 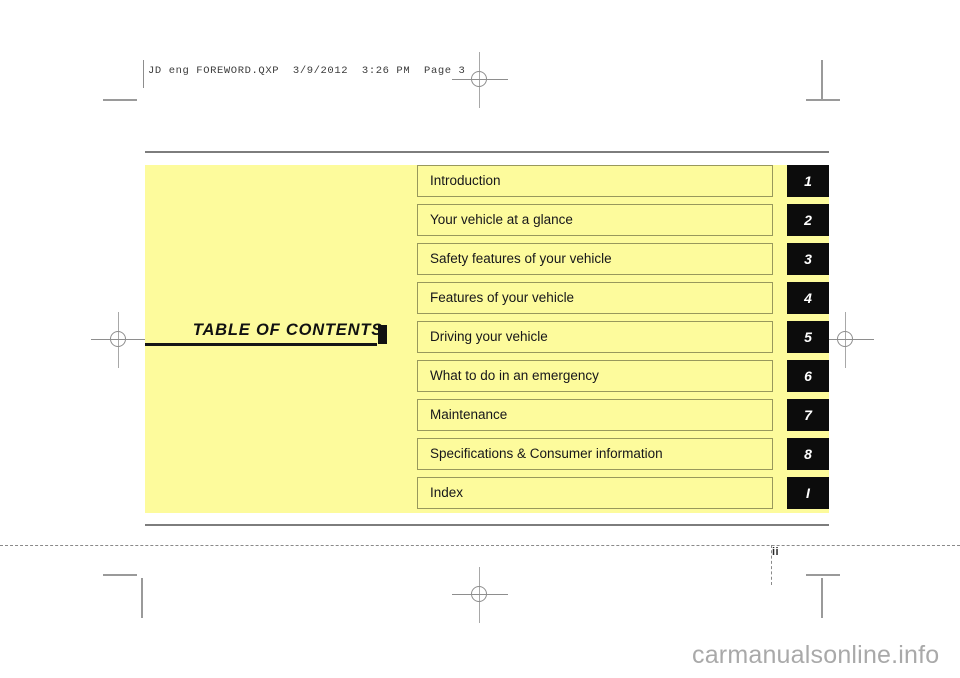 I want to click on toc-entry-safety-features-of-your-vehicle: Safety features of your vehicle, so click(x=595, y=259).